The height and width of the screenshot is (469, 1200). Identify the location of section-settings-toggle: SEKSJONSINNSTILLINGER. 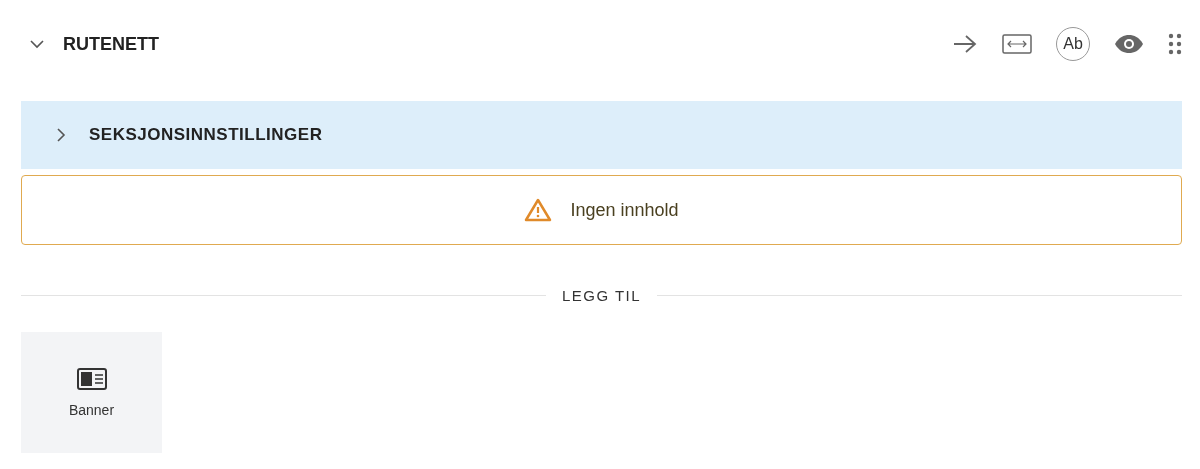
(601, 135).